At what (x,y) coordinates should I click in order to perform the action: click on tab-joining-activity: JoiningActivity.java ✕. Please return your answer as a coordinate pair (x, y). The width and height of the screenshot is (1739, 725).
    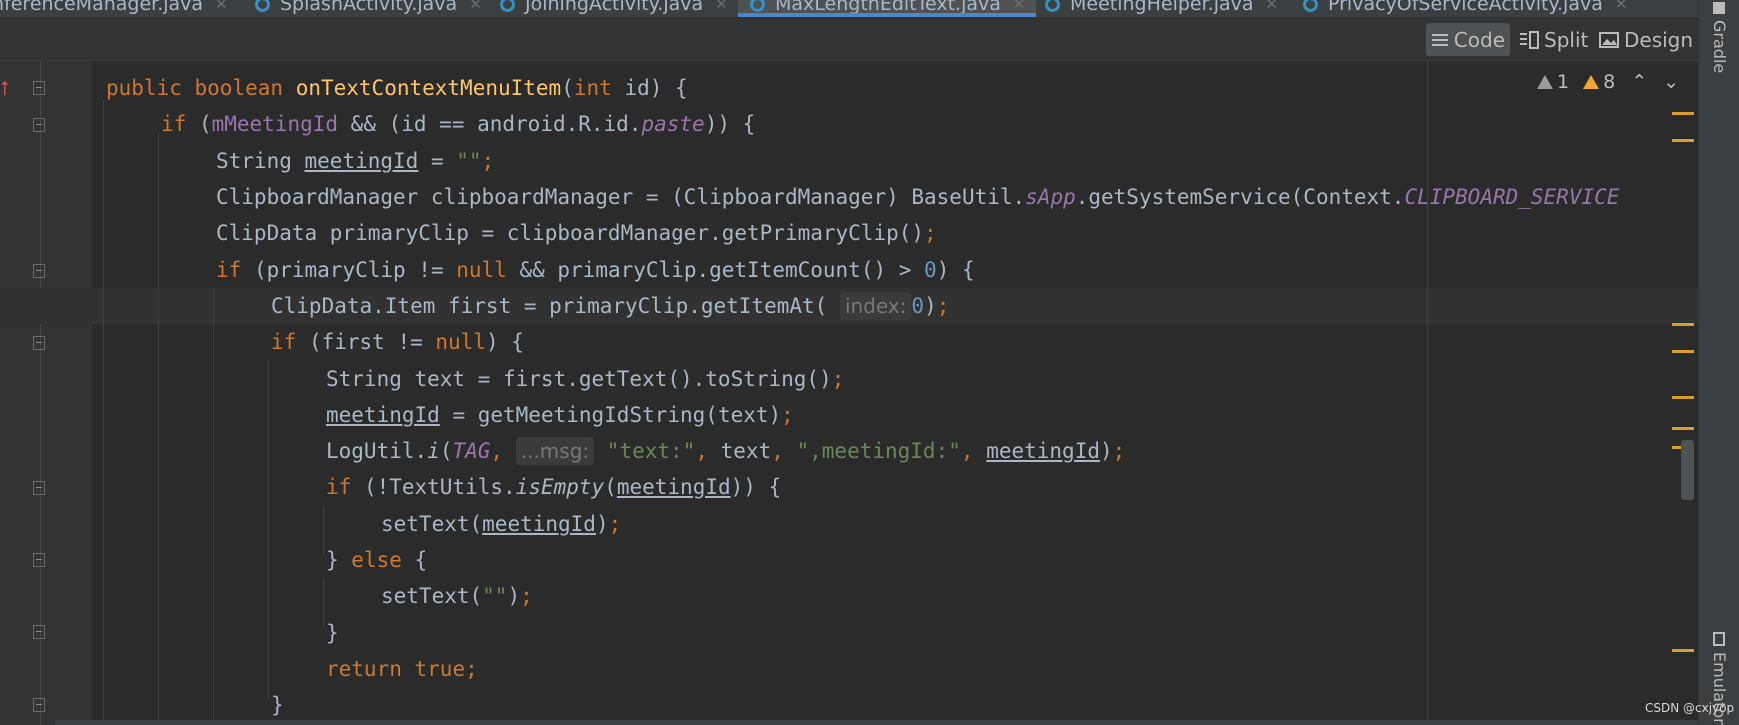
    Looking at the image, I should click on (614, 8).